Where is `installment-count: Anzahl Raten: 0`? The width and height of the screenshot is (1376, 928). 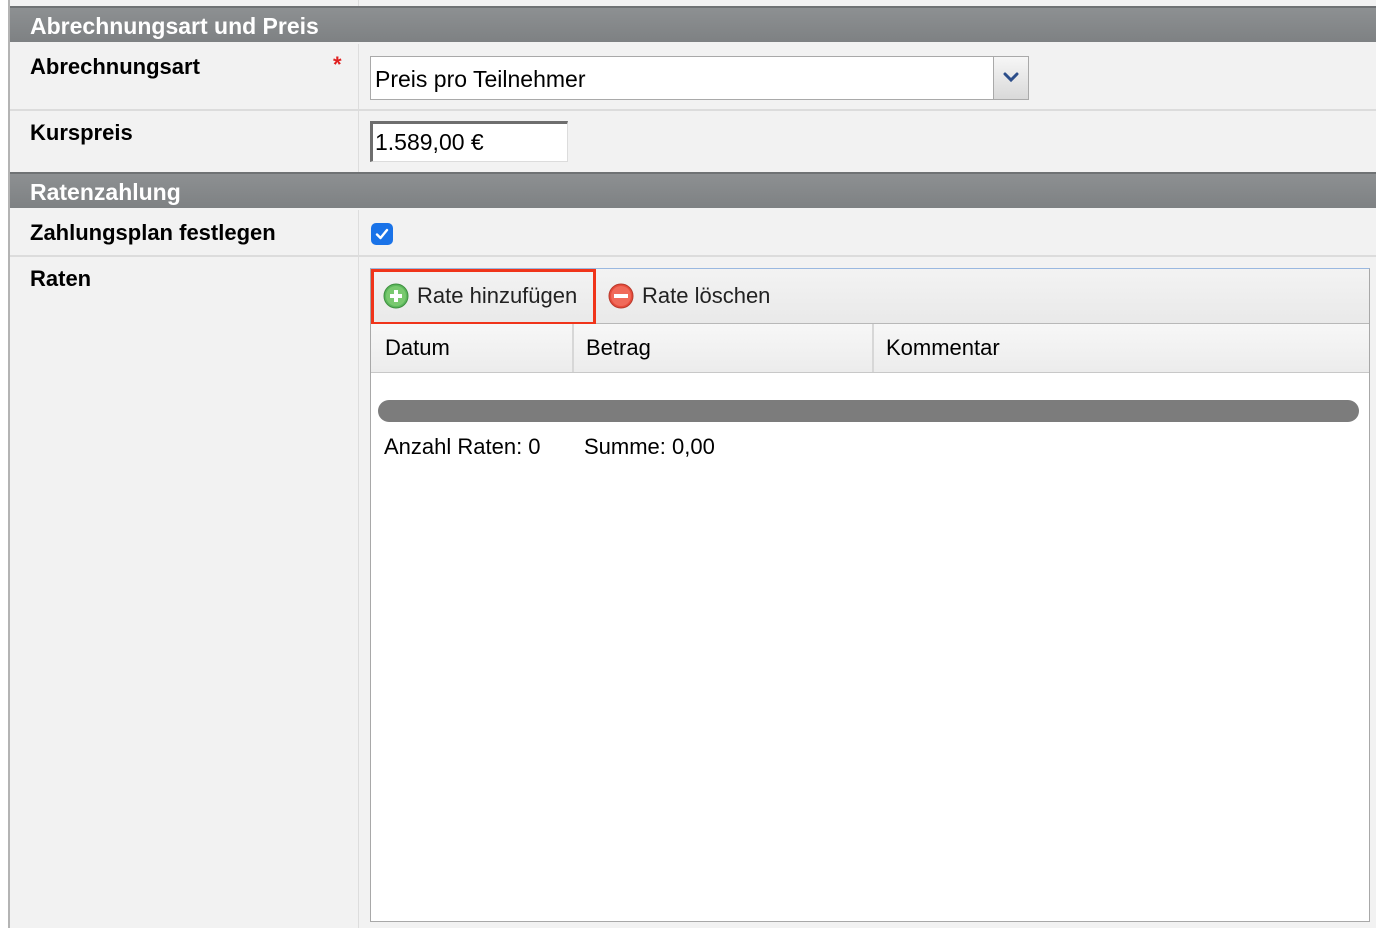 installment-count: Anzahl Raten: 0 is located at coordinates (462, 446).